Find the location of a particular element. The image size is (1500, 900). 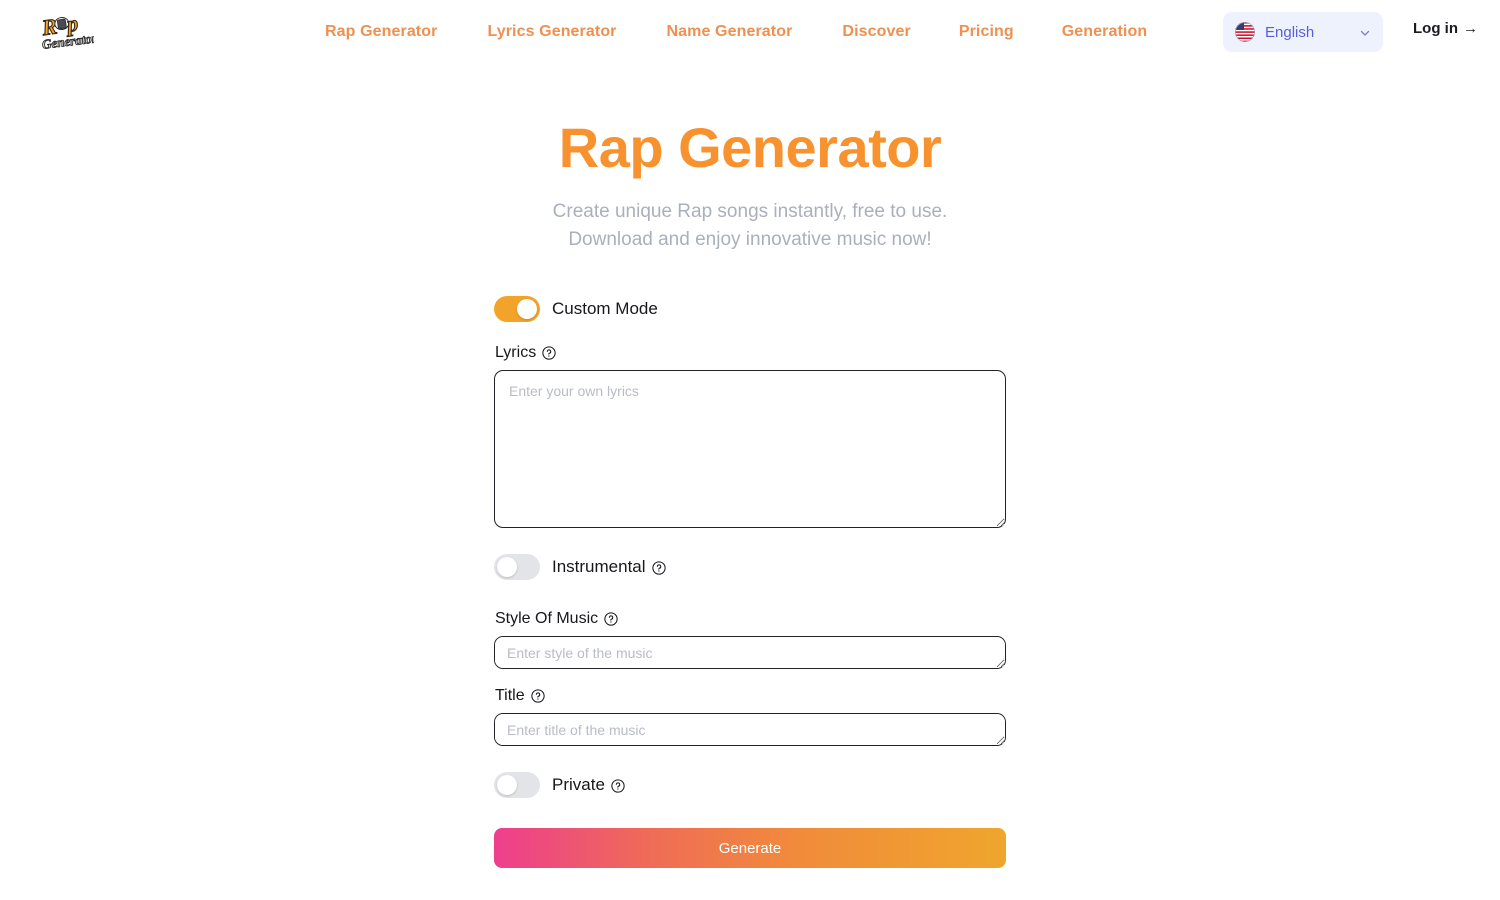

private-toggle is located at coordinates (517, 785).